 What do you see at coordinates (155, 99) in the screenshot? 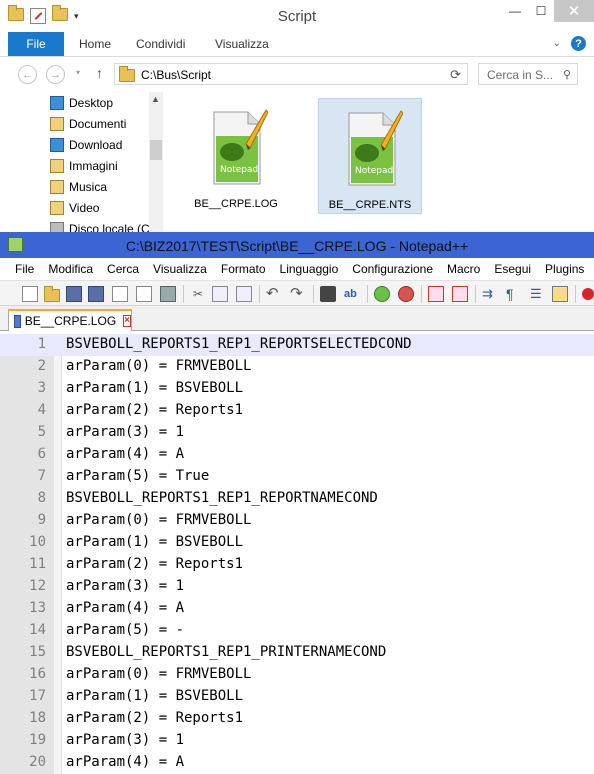
I see `scroll-up-icon: ▲` at bounding box center [155, 99].